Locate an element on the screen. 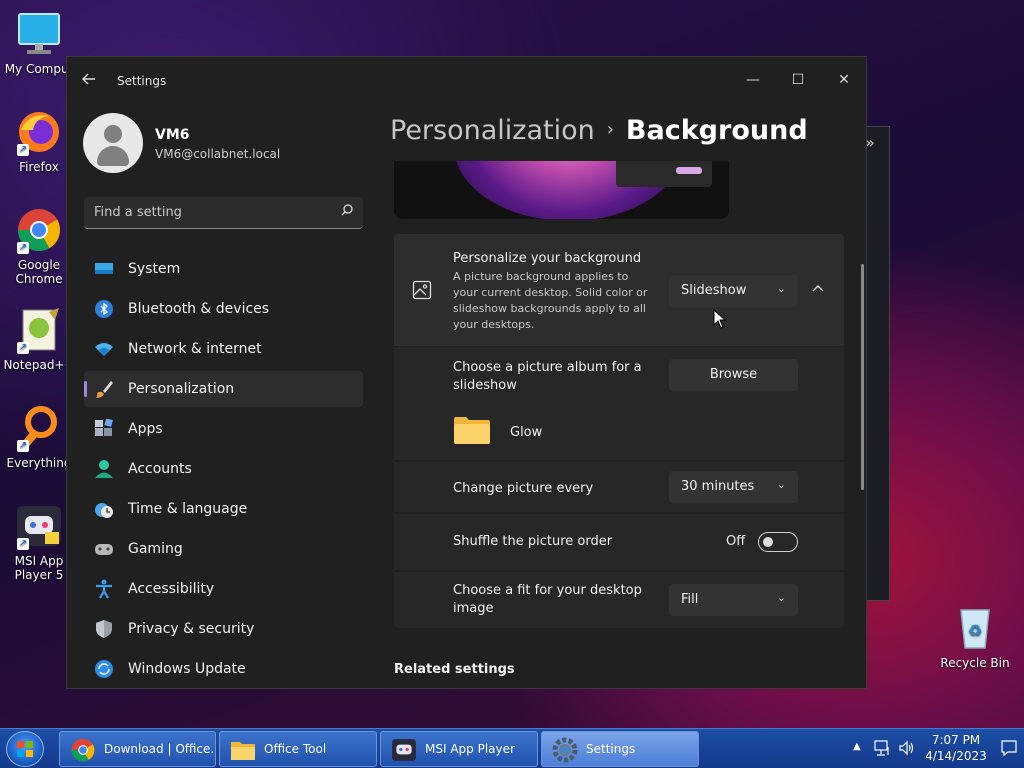 This screenshot has height=768, width=1024. sidebar-item-accessibility: Accessibility is located at coordinates (223, 589).